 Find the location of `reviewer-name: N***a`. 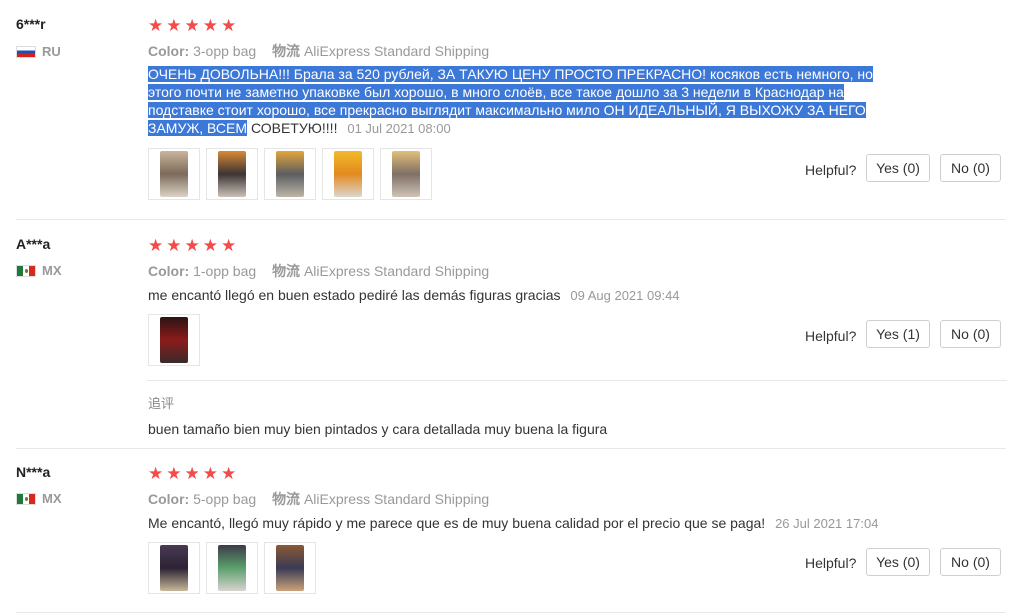

reviewer-name: N***a is located at coordinates (33, 472).